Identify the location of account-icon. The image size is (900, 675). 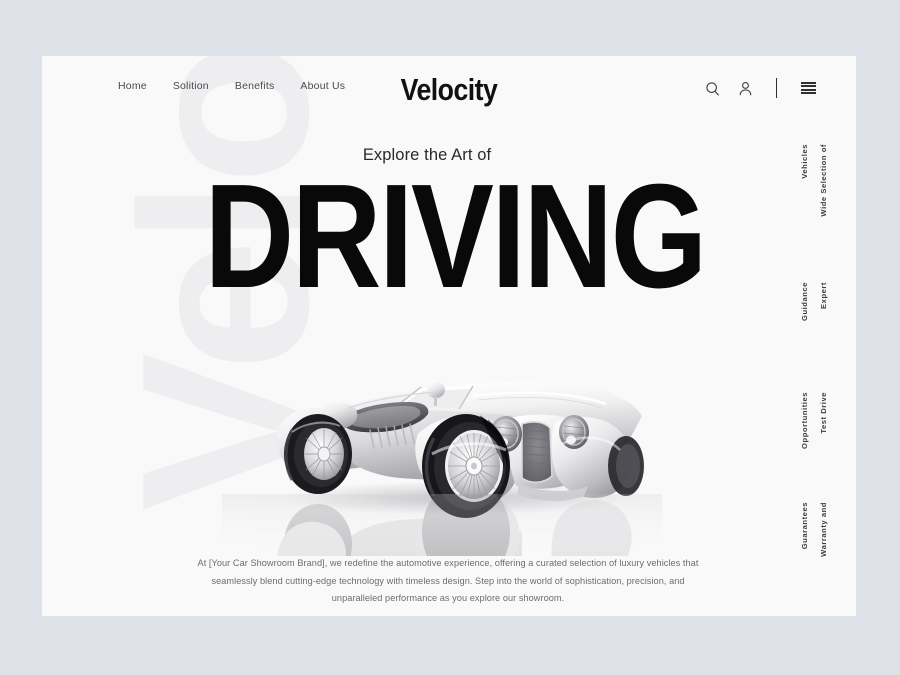
(745, 88).